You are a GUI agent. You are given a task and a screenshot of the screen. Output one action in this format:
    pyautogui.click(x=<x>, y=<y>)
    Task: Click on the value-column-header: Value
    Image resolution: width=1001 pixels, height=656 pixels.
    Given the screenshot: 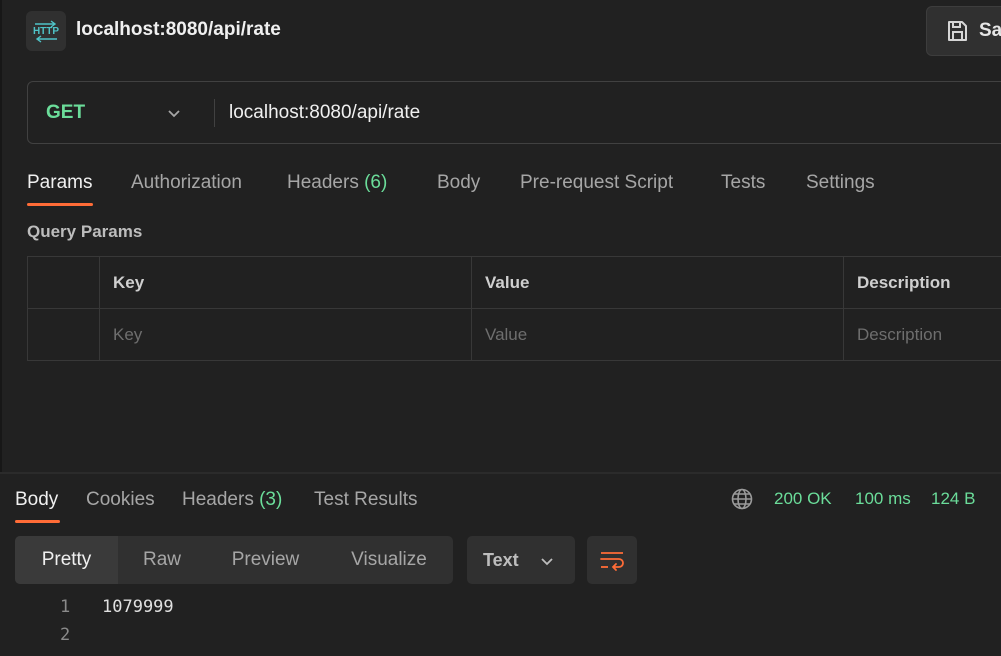 What is the action you would take?
    pyautogui.click(x=657, y=282)
    